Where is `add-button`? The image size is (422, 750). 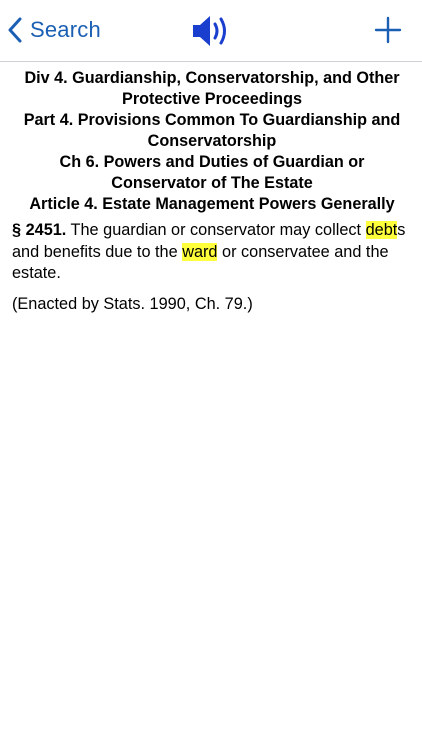 add-button is located at coordinates (388, 30).